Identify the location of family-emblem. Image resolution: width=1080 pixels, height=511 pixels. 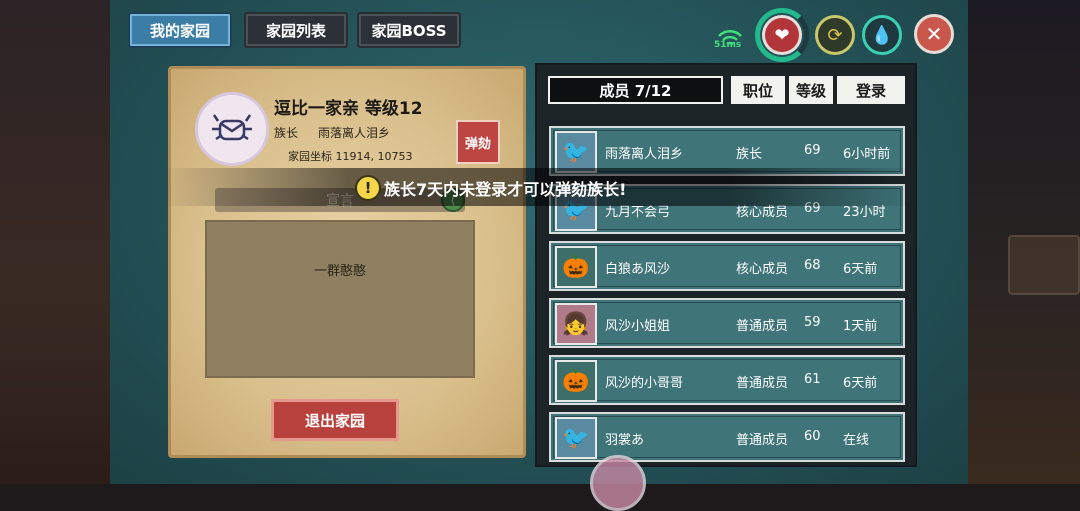
(232, 129).